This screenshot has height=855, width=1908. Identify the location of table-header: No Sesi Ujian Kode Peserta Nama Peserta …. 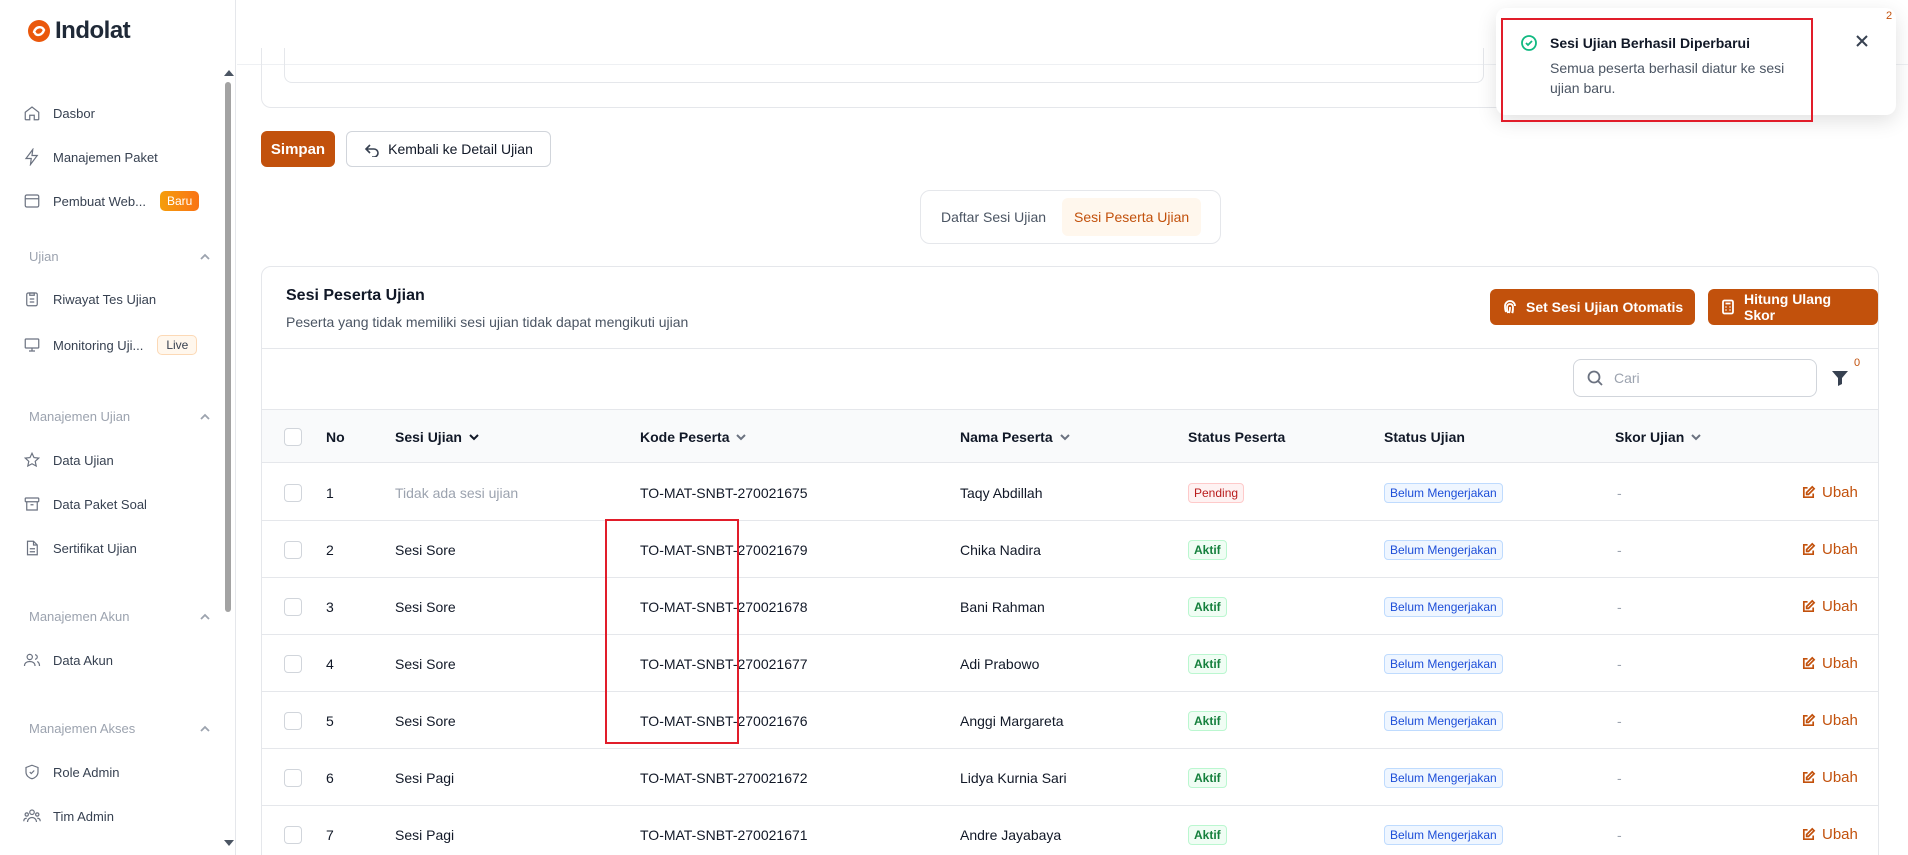
(1070, 436).